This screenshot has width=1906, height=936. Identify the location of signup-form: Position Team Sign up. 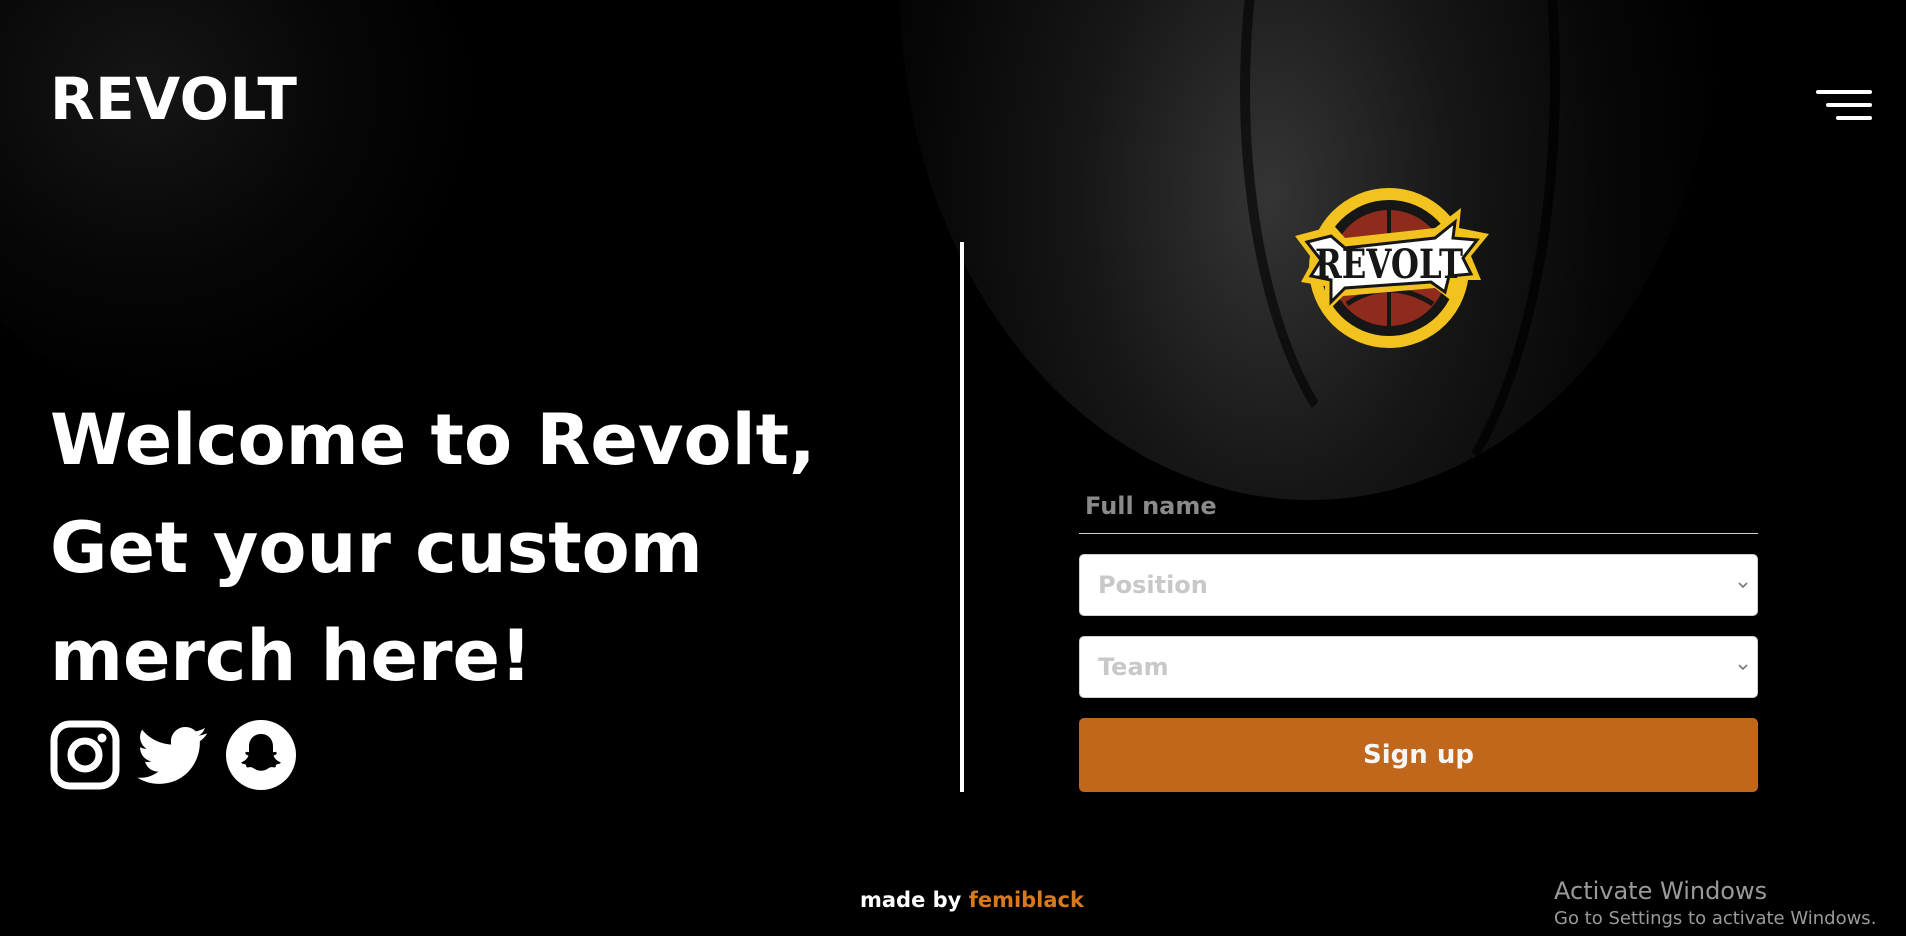
(1418, 635).